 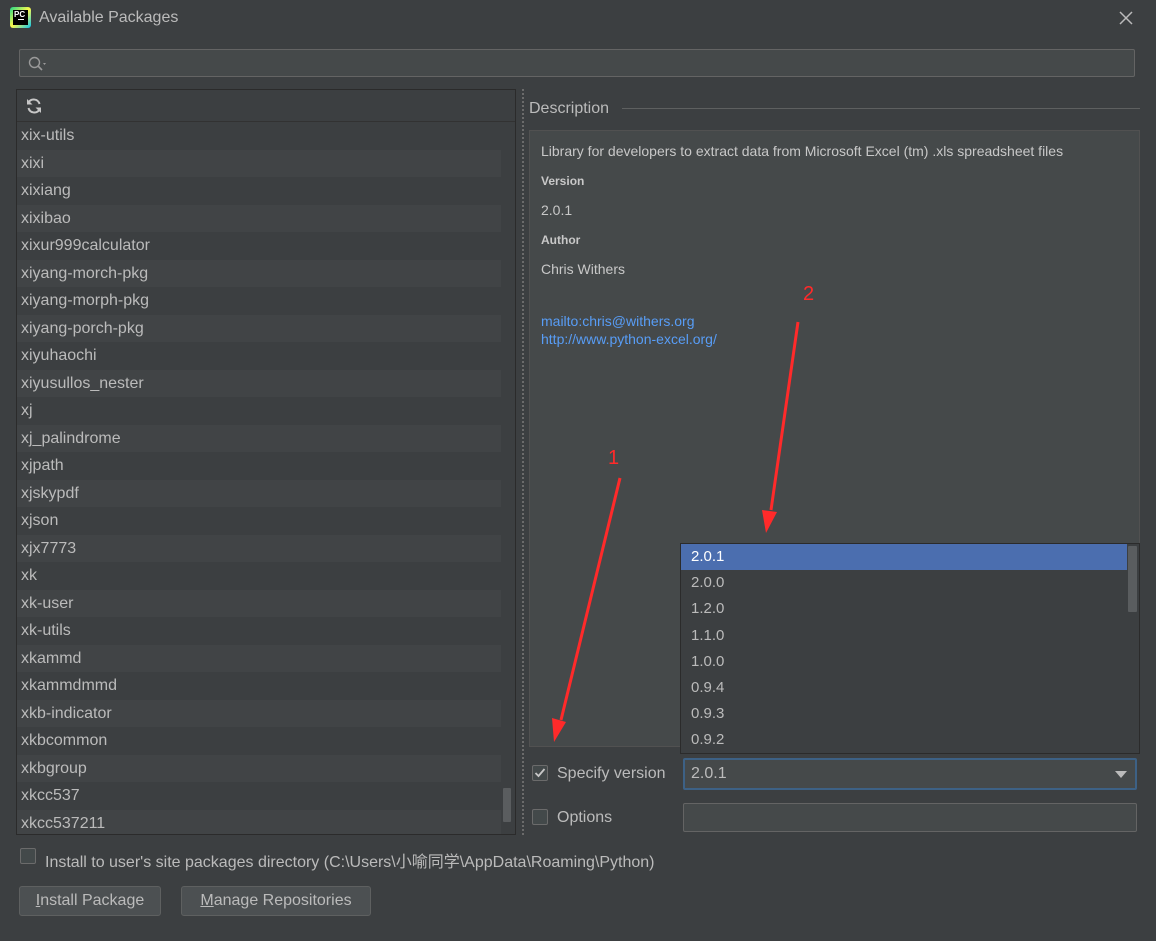 What do you see at coordinates (259, 301) in the screenshot?
I see `package-list-item: xiyang-morph-pkg` at bounding box center [259, 301].